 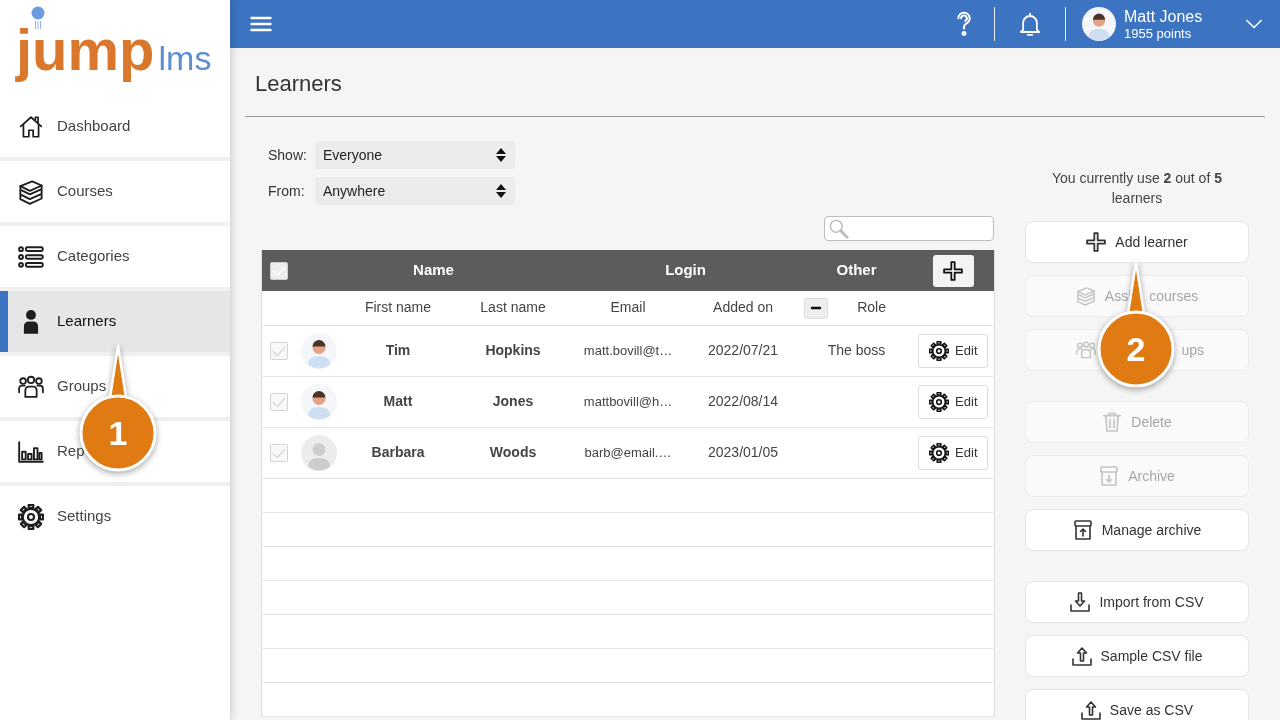 What do you see at coordinates (415, 155) in the screenshot?
I see `filter-select: Everyone` at bounding box center [415, 155].